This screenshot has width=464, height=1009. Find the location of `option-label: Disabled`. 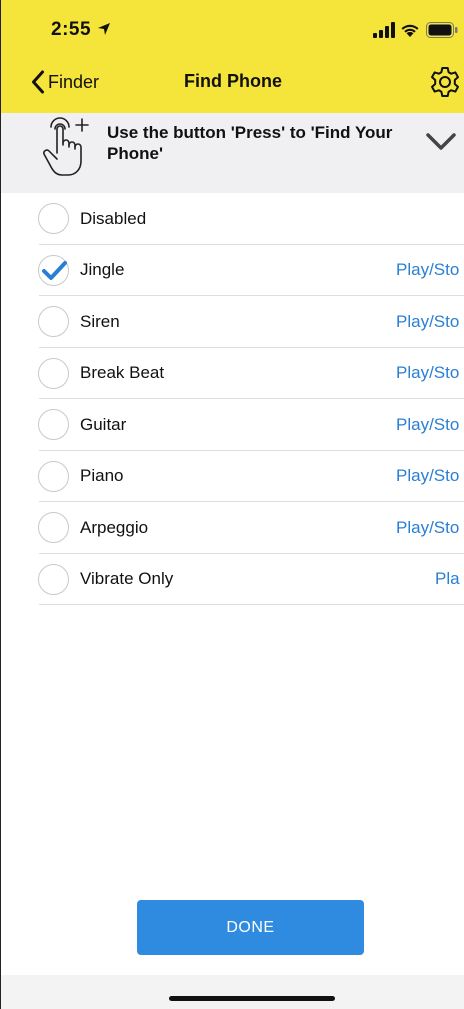

option-label: Disabled is located at coordinates (113, 218).